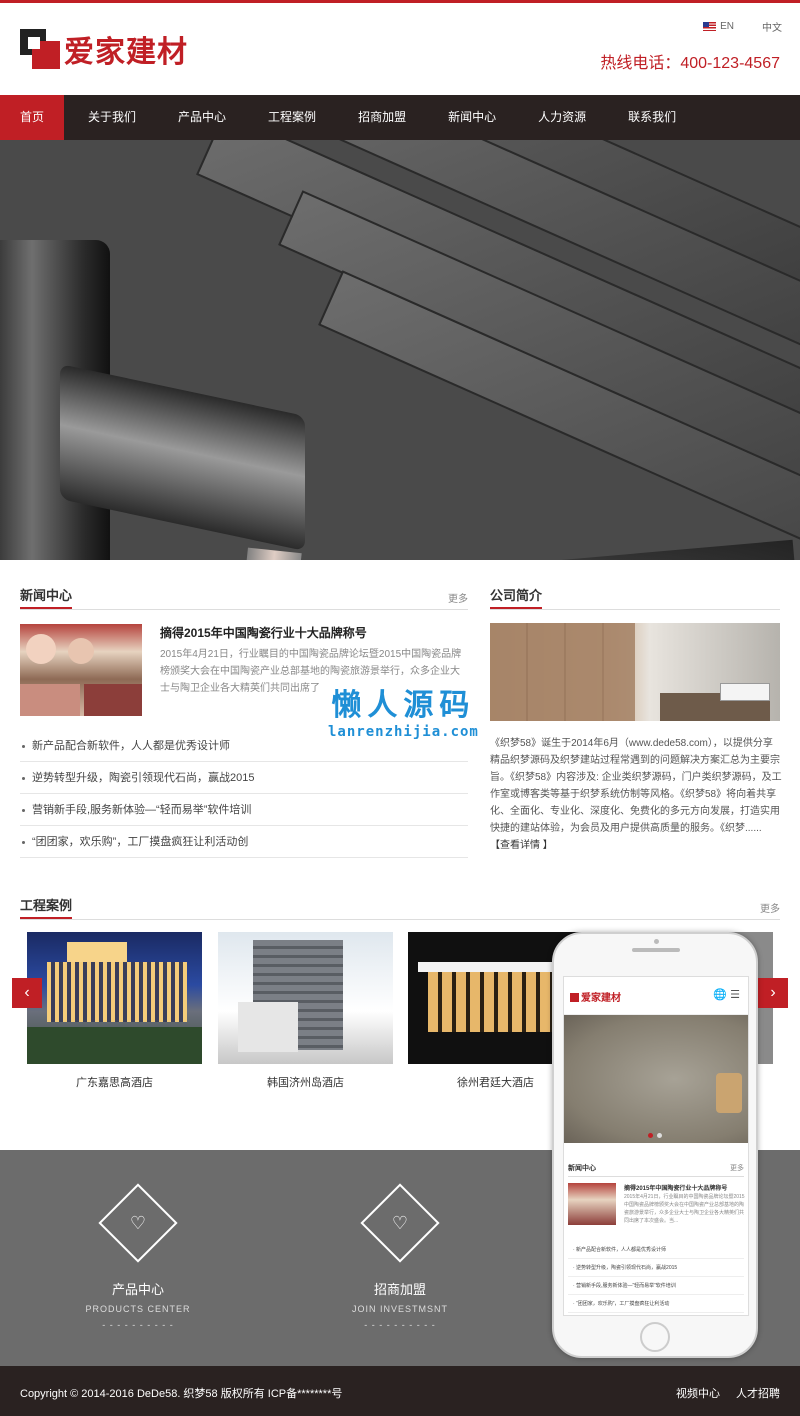  What do you see at coordinates (655, 1337) in the screenshot?
I see `phone-home-button` at bounding box center [655, 1337].